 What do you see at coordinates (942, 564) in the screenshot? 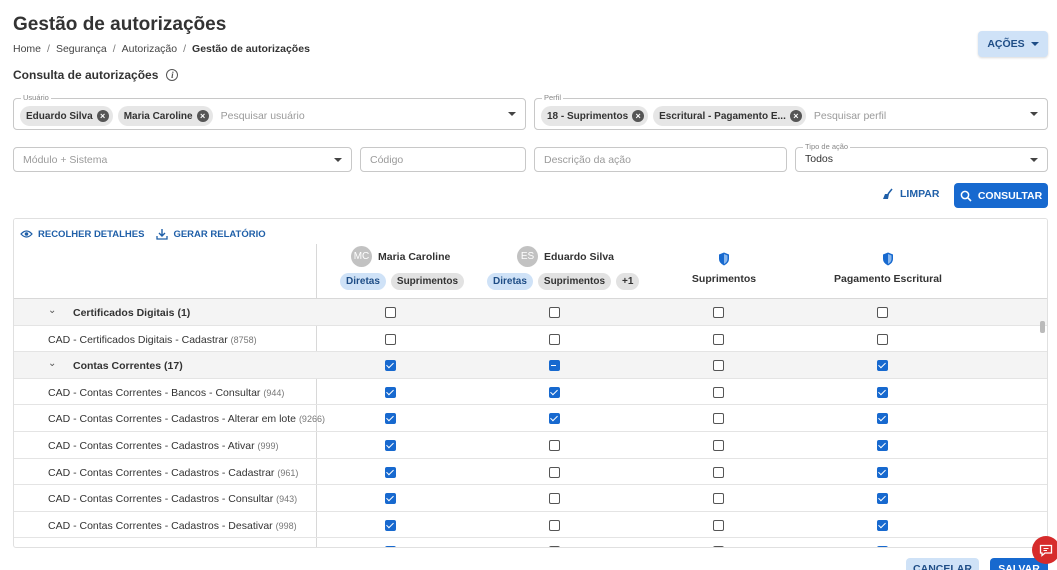
I see `cancelar-button: CANCELAR` at bounding box center [942, 564].